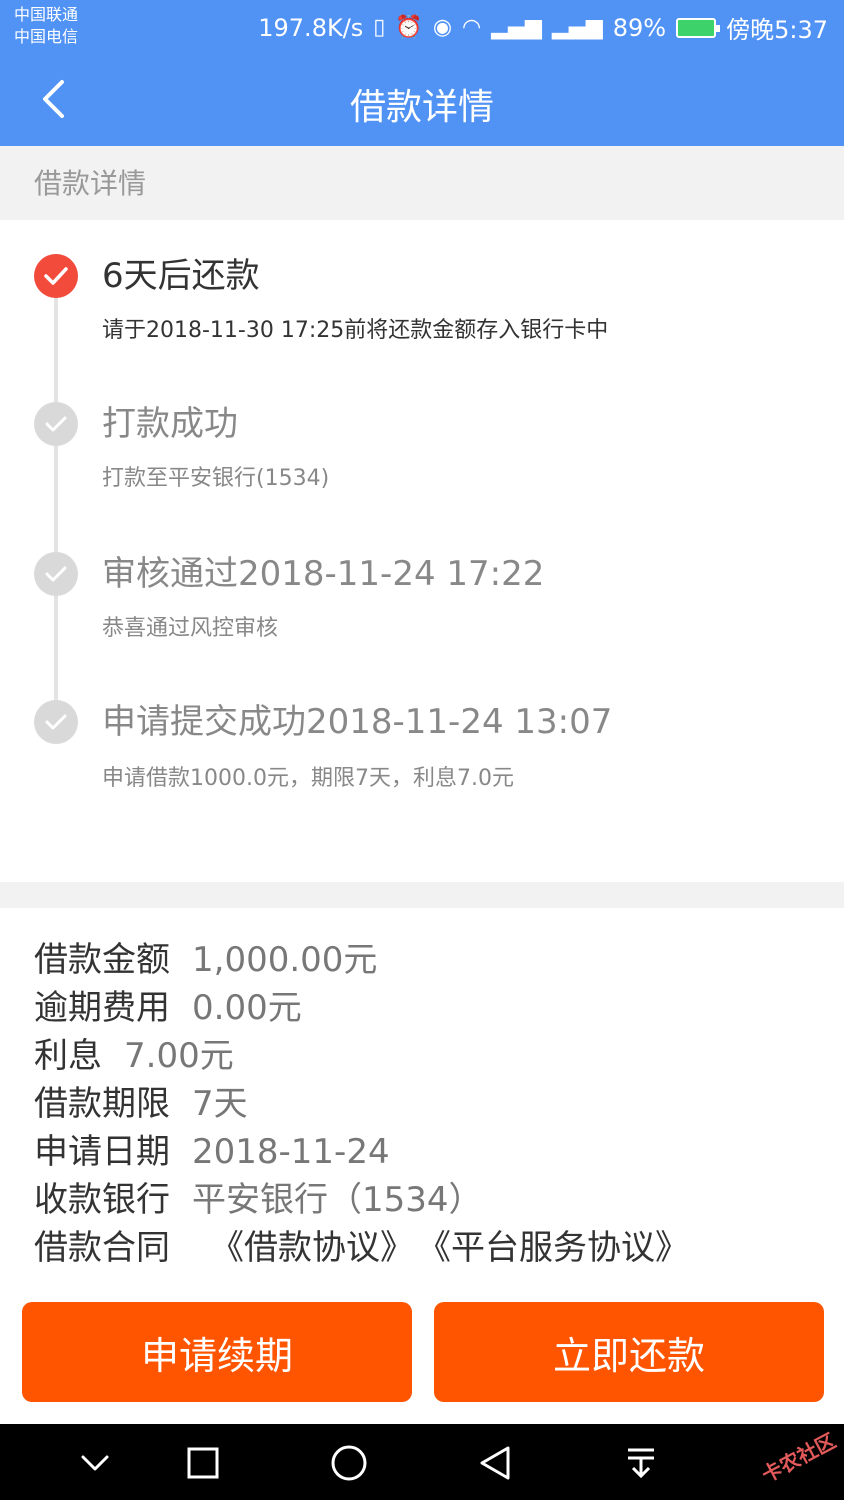  Describe the element at coordinates (798, 1458) in the screenshot. I see `watermark-logo: 卡农社区` at that location.